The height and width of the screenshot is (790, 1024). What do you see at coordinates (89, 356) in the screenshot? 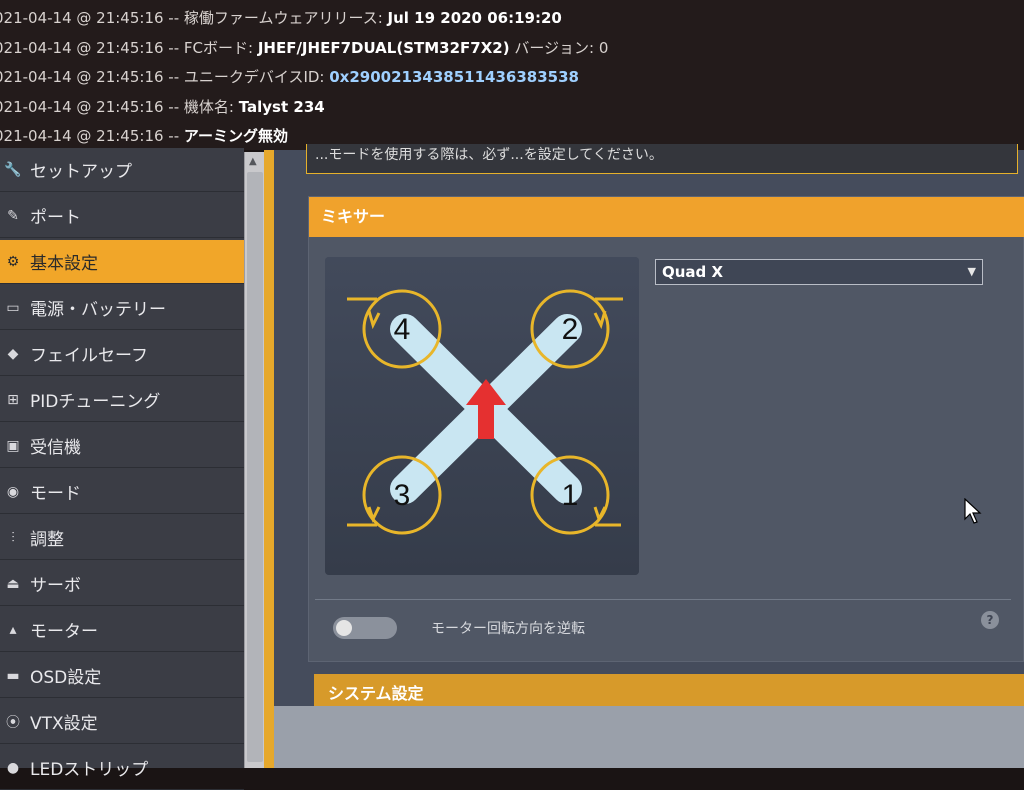
I see `sidebar-item-label: フェイルセーフ` at bounding box center [89, 356].